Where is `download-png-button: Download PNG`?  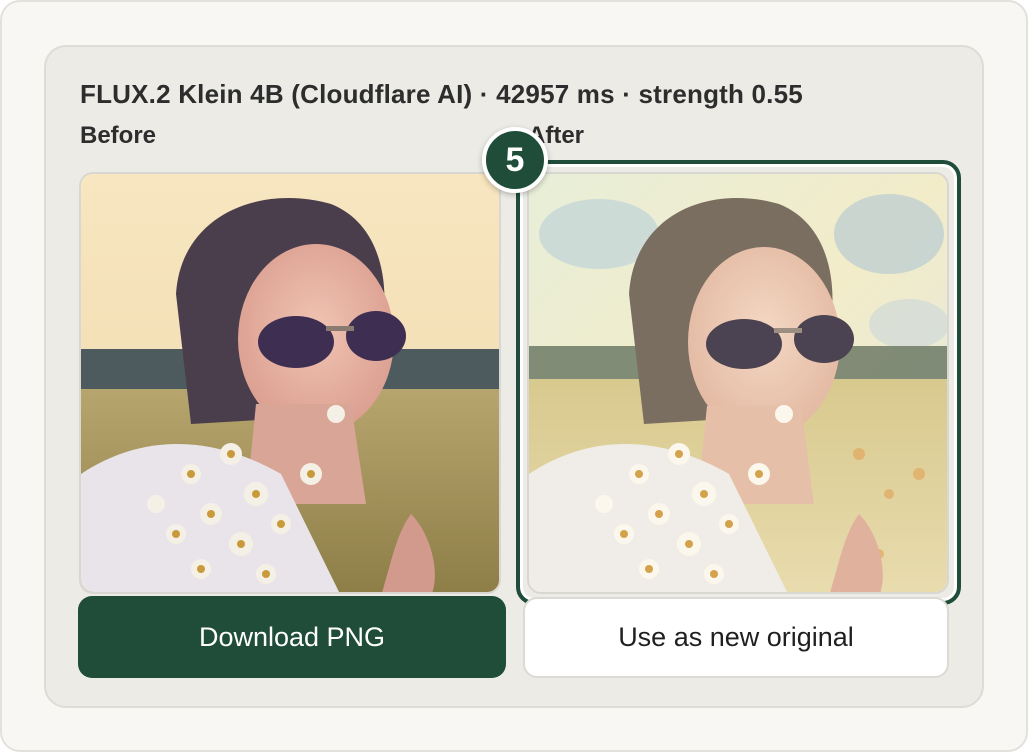
download-png-button: Download PNG is located at coordinates (292, 637).